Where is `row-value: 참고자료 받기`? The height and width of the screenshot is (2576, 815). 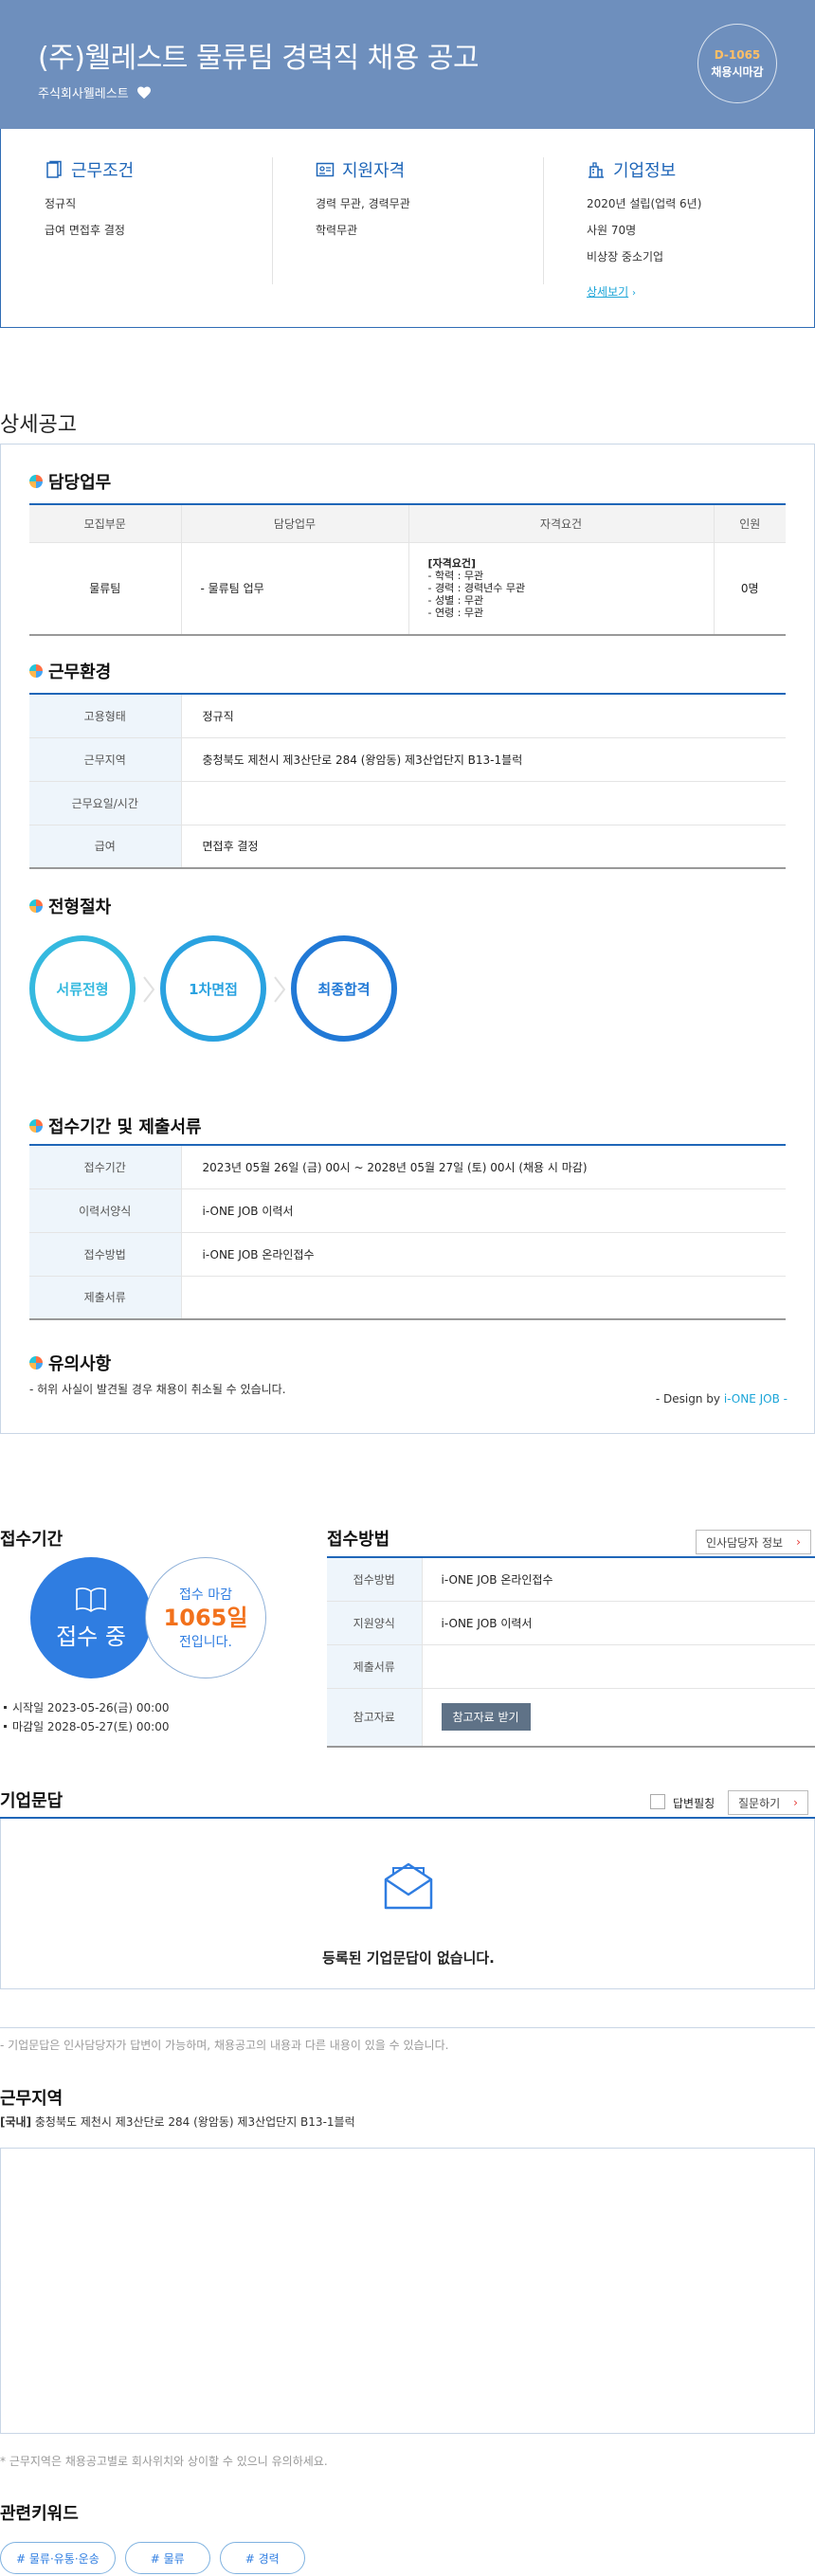
row-value: 참고자료 받기 is located at coordinates (618, 1718).